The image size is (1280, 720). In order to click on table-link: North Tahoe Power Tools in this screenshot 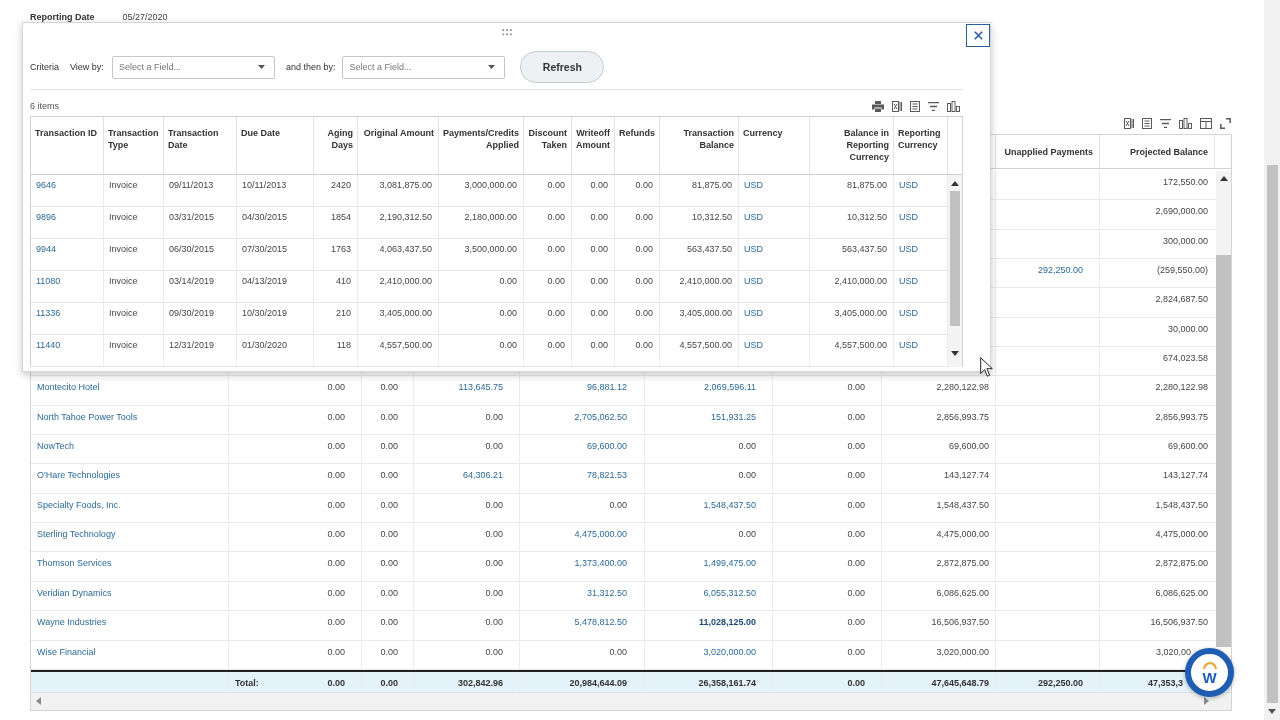, I will do `click(87, 416)`.